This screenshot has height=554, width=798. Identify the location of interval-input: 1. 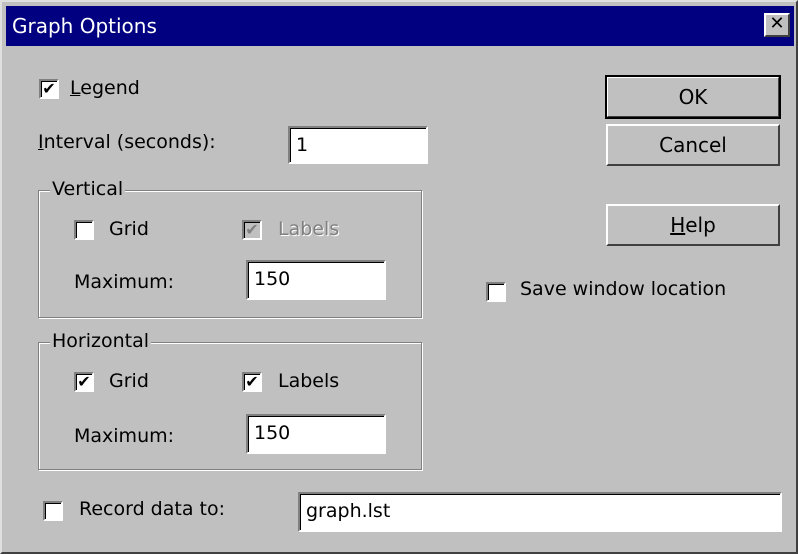
(358, 145).